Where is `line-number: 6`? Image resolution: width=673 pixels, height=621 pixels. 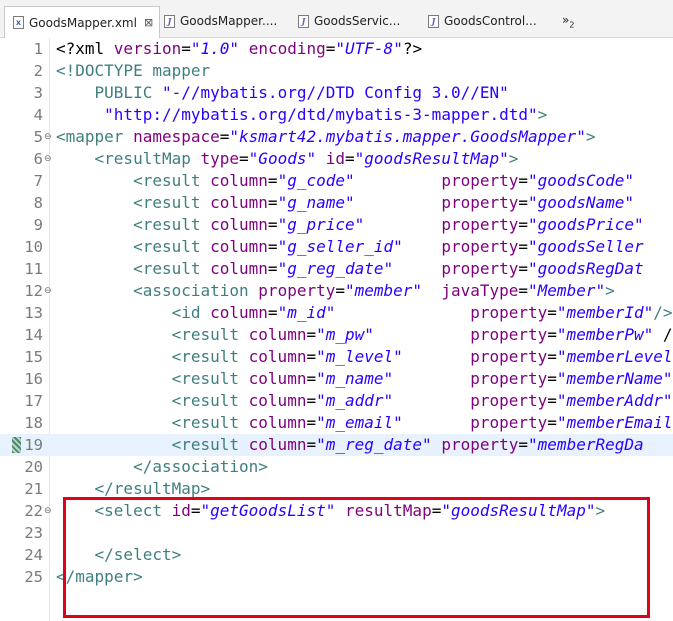 line-number: 6 is located at coordinates (38, 159).